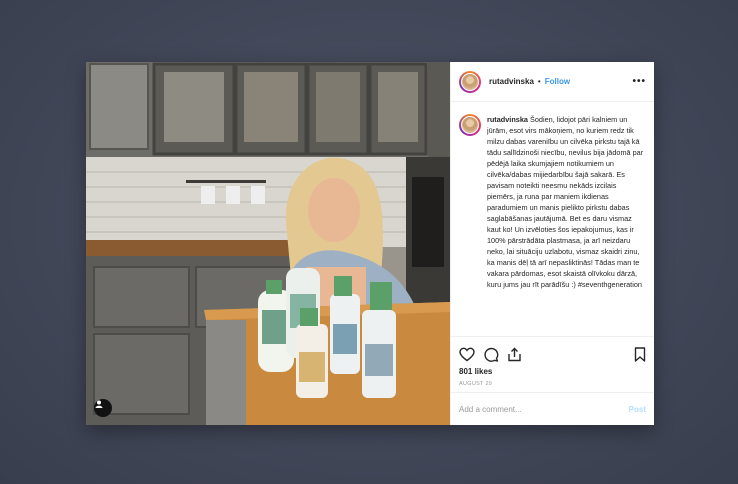 This screenshot has width=738, height=484. What do you see at coordinates (476, 384) in the screenshot?
I see `post-date: AUGUST 29` at bounding box center [476, 384].